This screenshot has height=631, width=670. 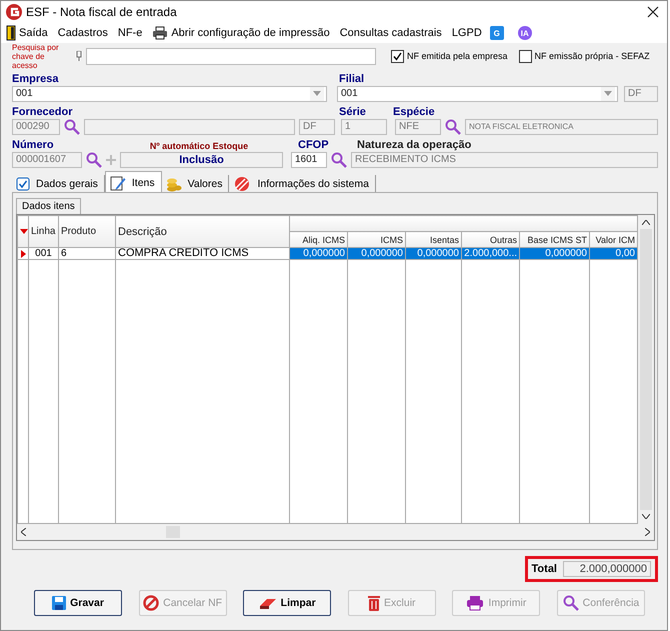 I want to click on sort-arrow-icon, so click(x=24, y=231).